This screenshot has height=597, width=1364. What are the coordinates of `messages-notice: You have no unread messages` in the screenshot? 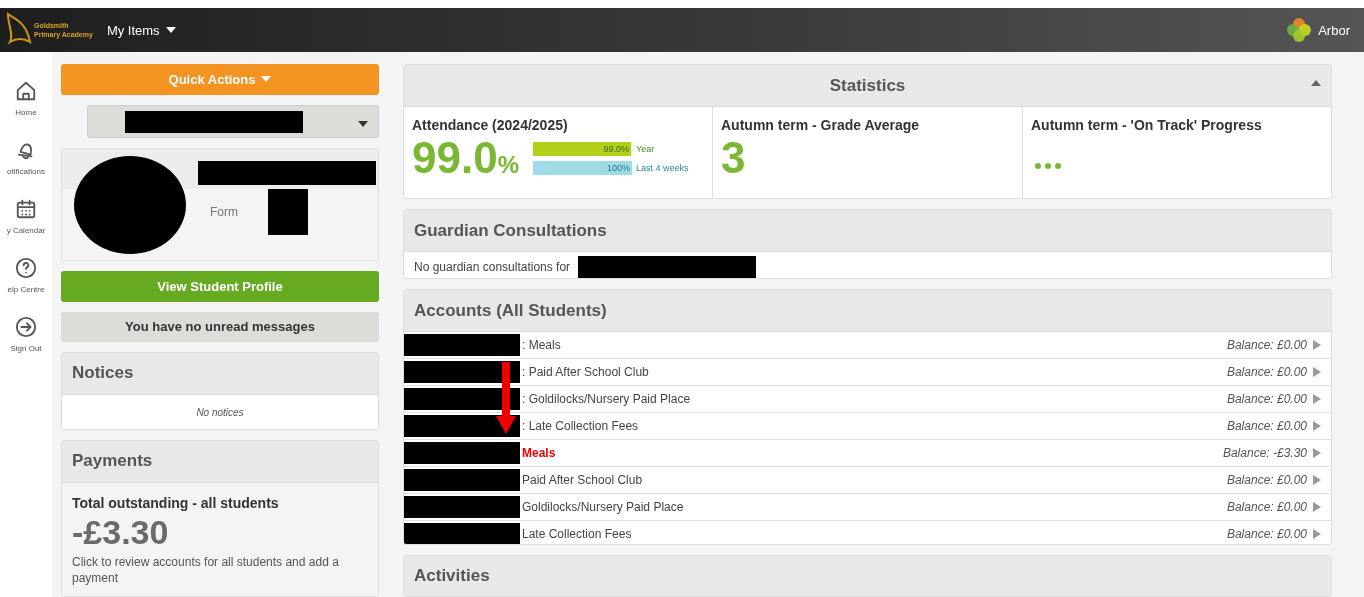 It's located at (220, 326).